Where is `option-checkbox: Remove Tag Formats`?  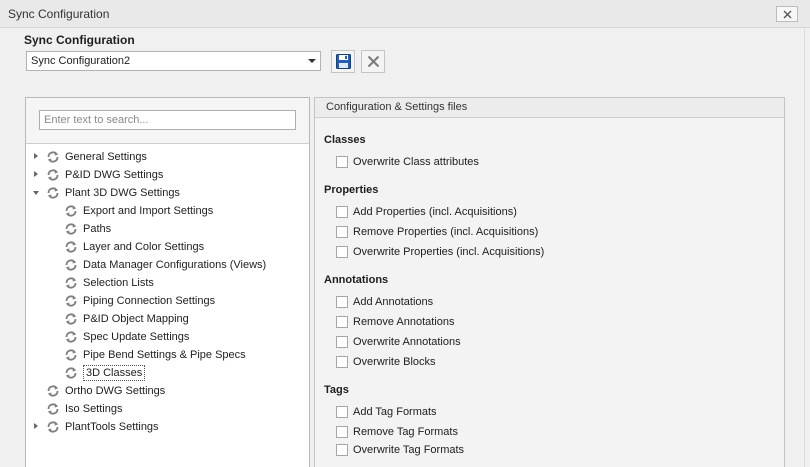
option-checkbox: Remove Tag Formats is located at coordinates (536, 432).